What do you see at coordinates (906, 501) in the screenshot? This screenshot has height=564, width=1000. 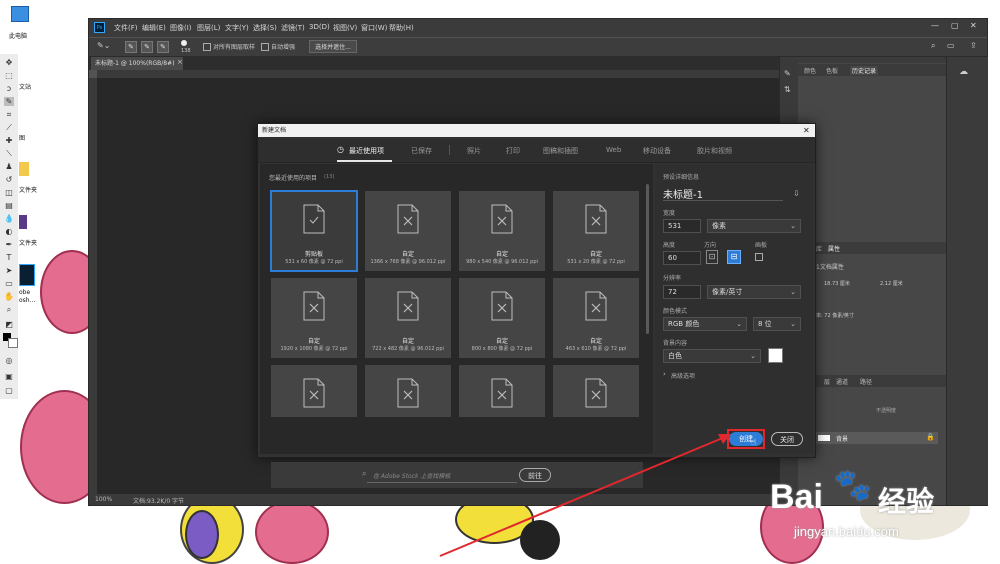 I see `watermark-brand-cn: 经验` at bounding box center [906, 501].